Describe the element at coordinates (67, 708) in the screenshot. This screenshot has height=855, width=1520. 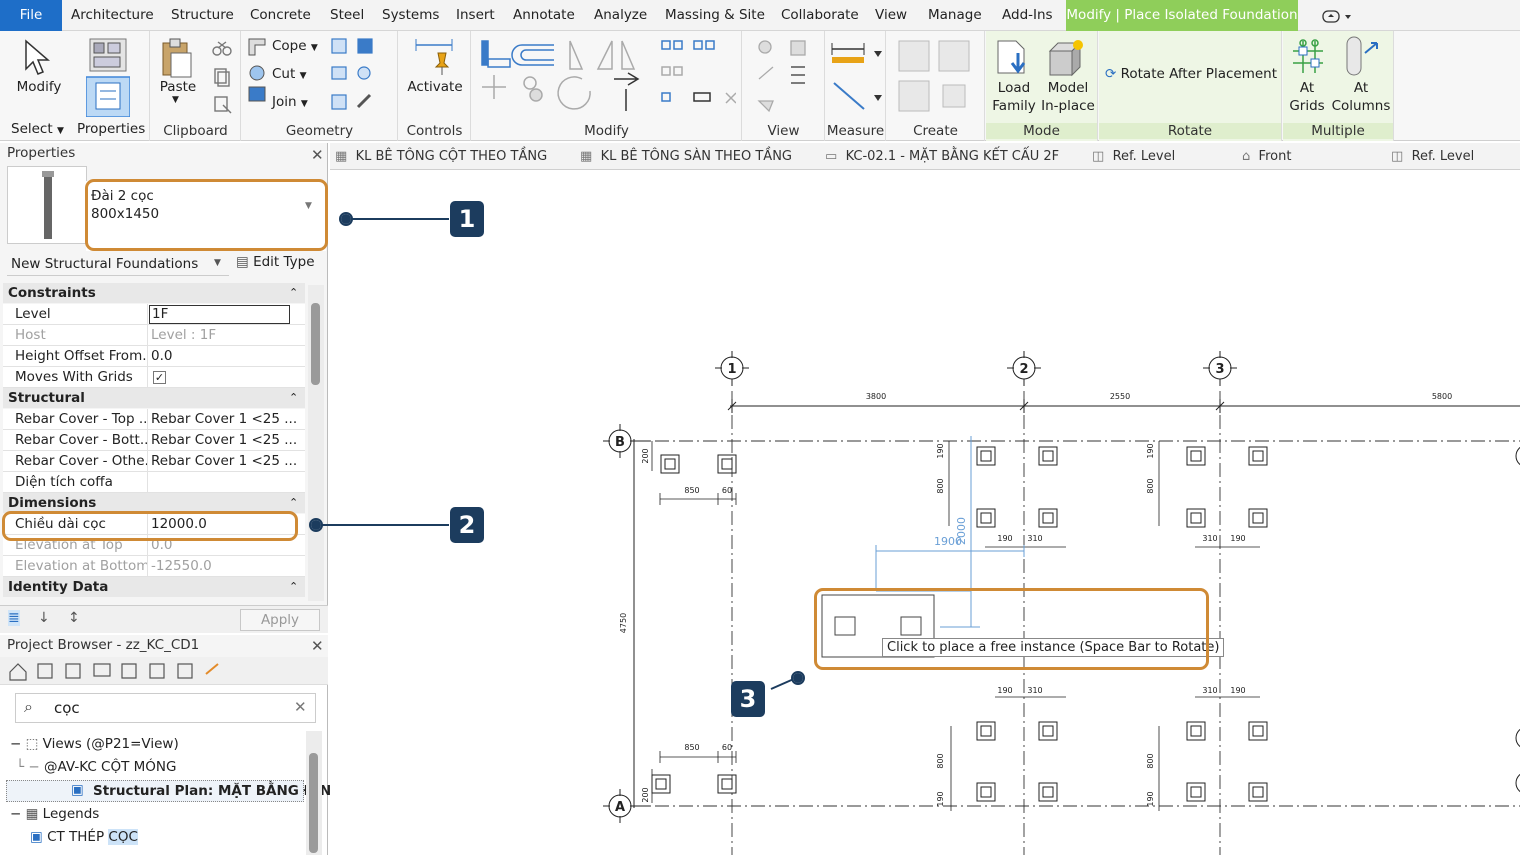
I see `search-input: cọc` at that location.